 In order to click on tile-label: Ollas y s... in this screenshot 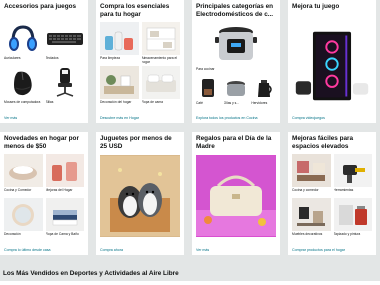, I will do `click(231, 103)`.